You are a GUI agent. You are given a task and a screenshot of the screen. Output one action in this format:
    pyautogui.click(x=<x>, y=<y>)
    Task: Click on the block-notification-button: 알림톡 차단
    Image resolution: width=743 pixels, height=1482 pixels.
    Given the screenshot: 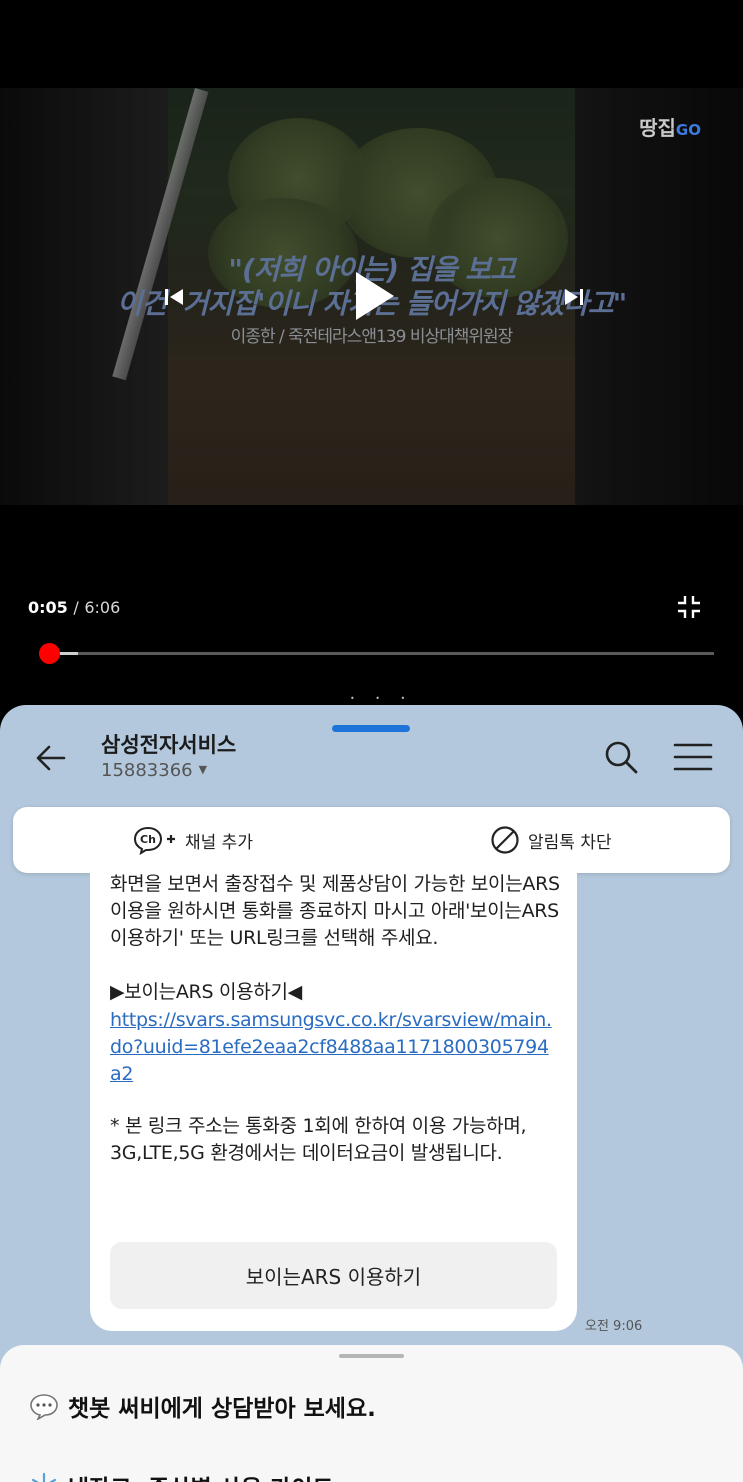 What is the action you would take?
    pyautogui.click(x=551, y=840)
    